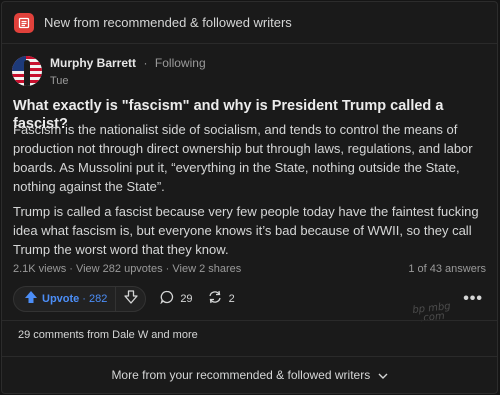 This screenshot has width=500, height=395. Describe the element at coordinates (59, 81) in the screenshot. I see `answer-date: Tue` at that location.